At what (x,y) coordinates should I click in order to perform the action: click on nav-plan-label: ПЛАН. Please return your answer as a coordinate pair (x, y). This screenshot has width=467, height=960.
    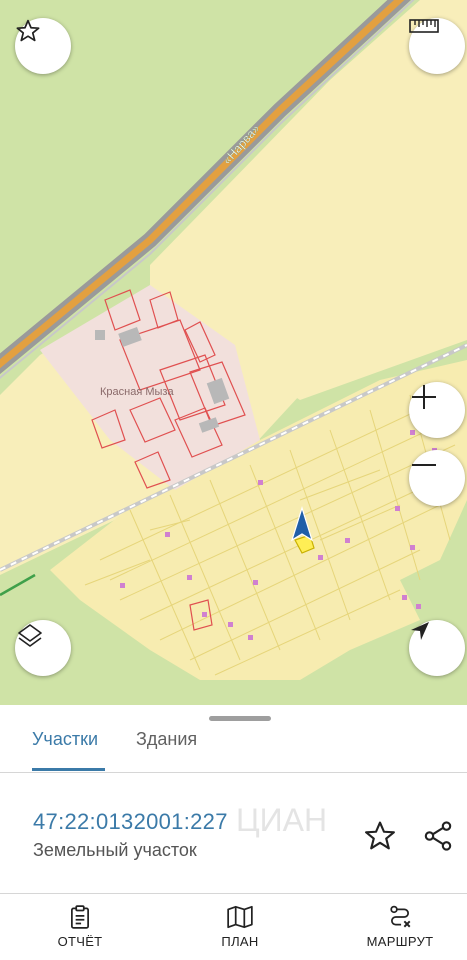
    Looking at the image, I should click on (240, 941).